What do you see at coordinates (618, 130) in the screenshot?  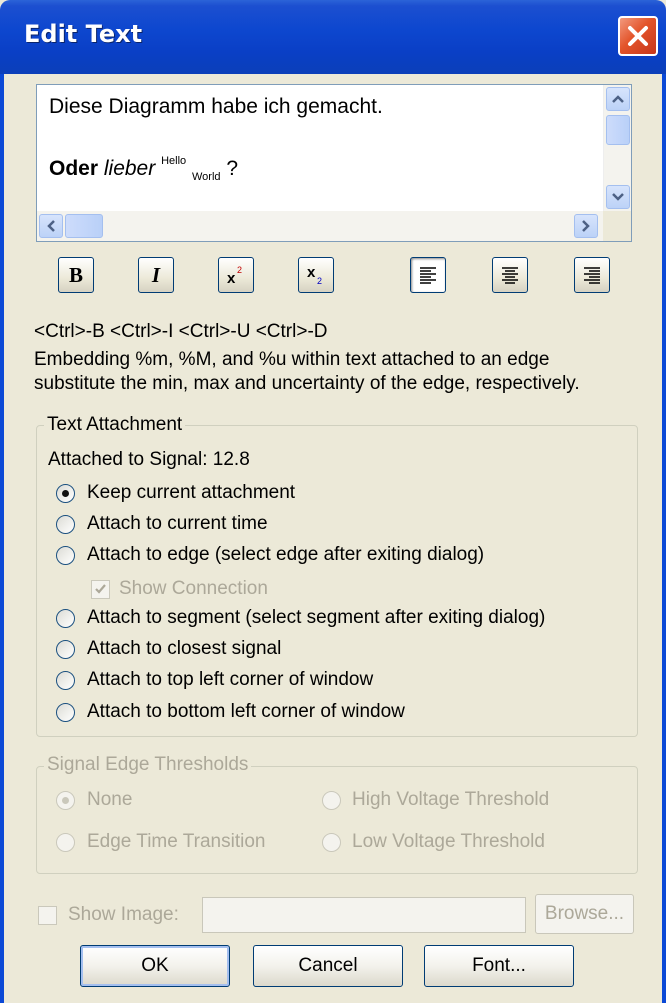 I see `vertical-scroll-thumb` at bounding box center [618, 130].